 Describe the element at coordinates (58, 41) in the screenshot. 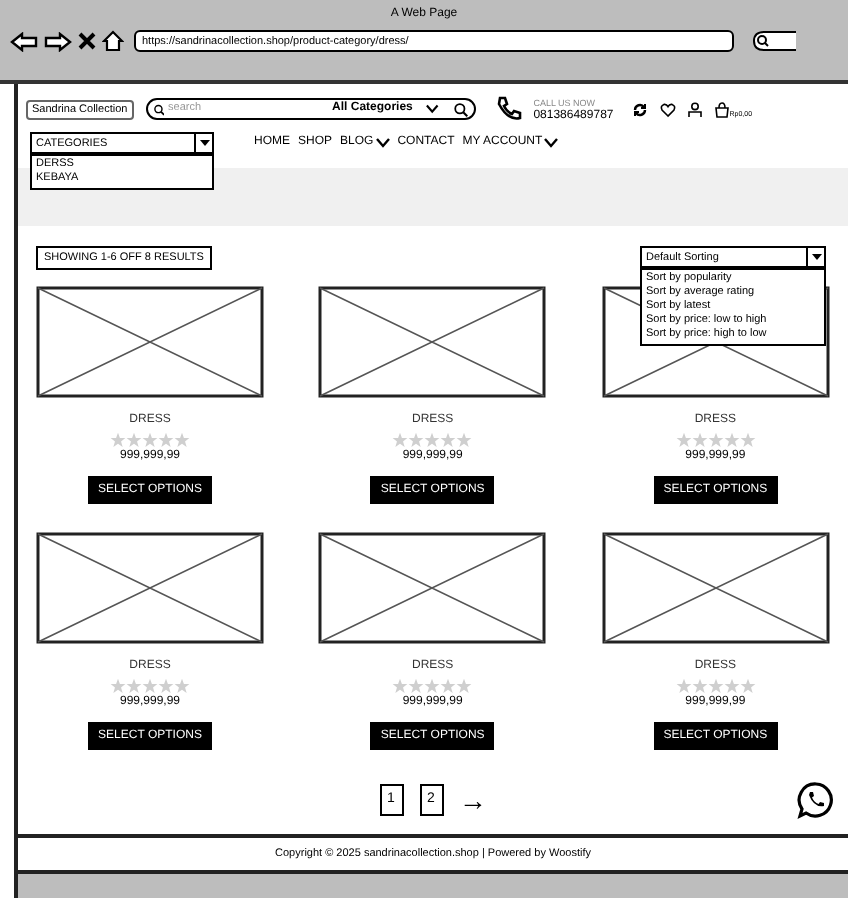

I see `forward-icon` at that location.